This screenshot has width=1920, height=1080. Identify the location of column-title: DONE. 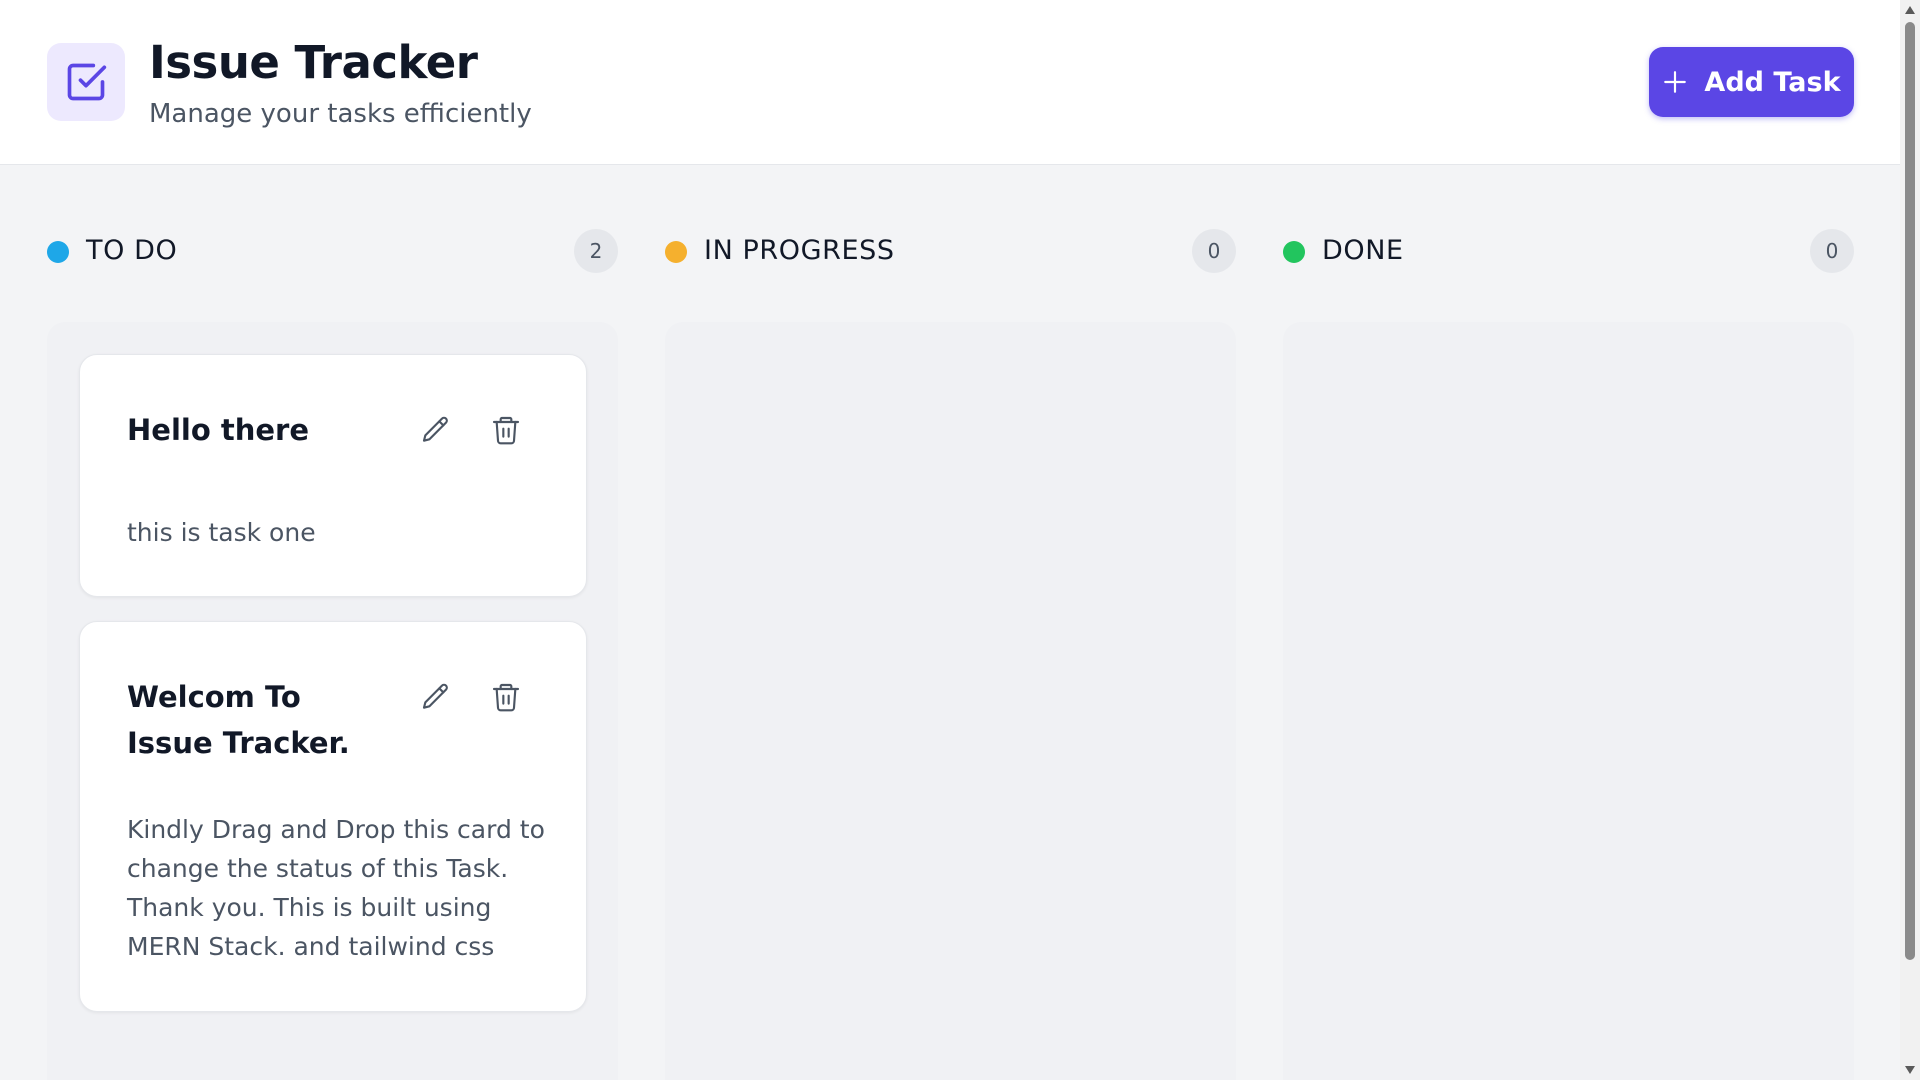
(1363, 250).